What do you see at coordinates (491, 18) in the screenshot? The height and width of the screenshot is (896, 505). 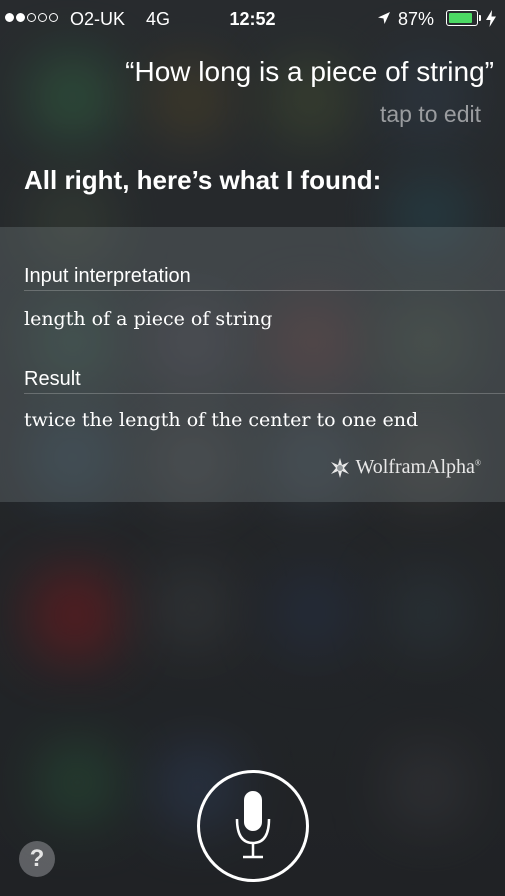 I see `charging-bolt-icon` at bounding box center [491, 18].